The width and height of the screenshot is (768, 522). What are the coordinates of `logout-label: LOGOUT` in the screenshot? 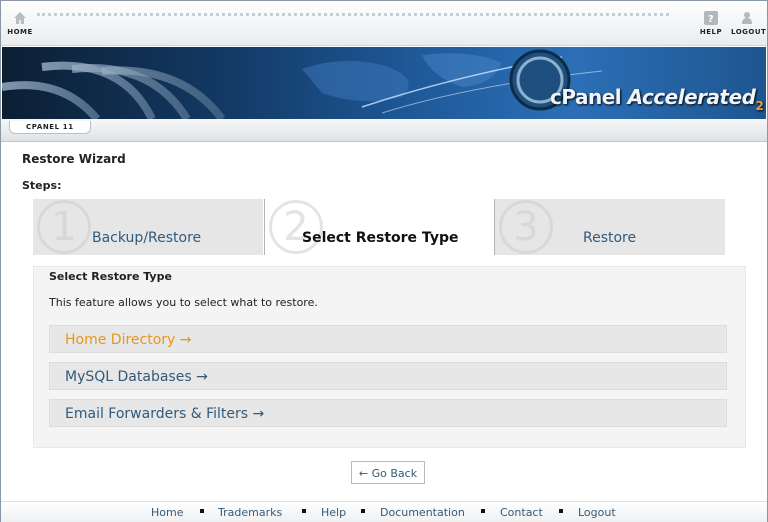 It's located at (749, 32).